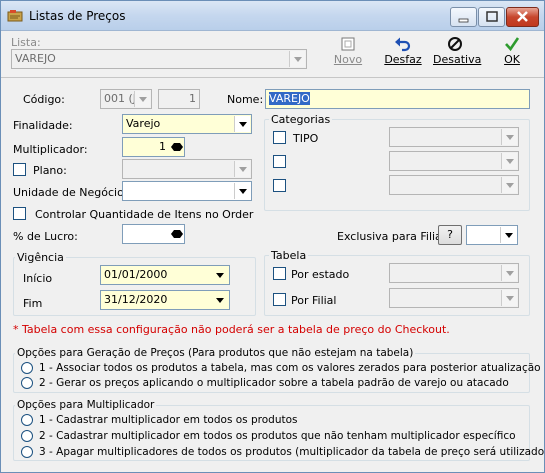  What do you see at coordinates (463, 20) in the screenshot?
I see `minimize-icon` at bounding box center [463, 20].